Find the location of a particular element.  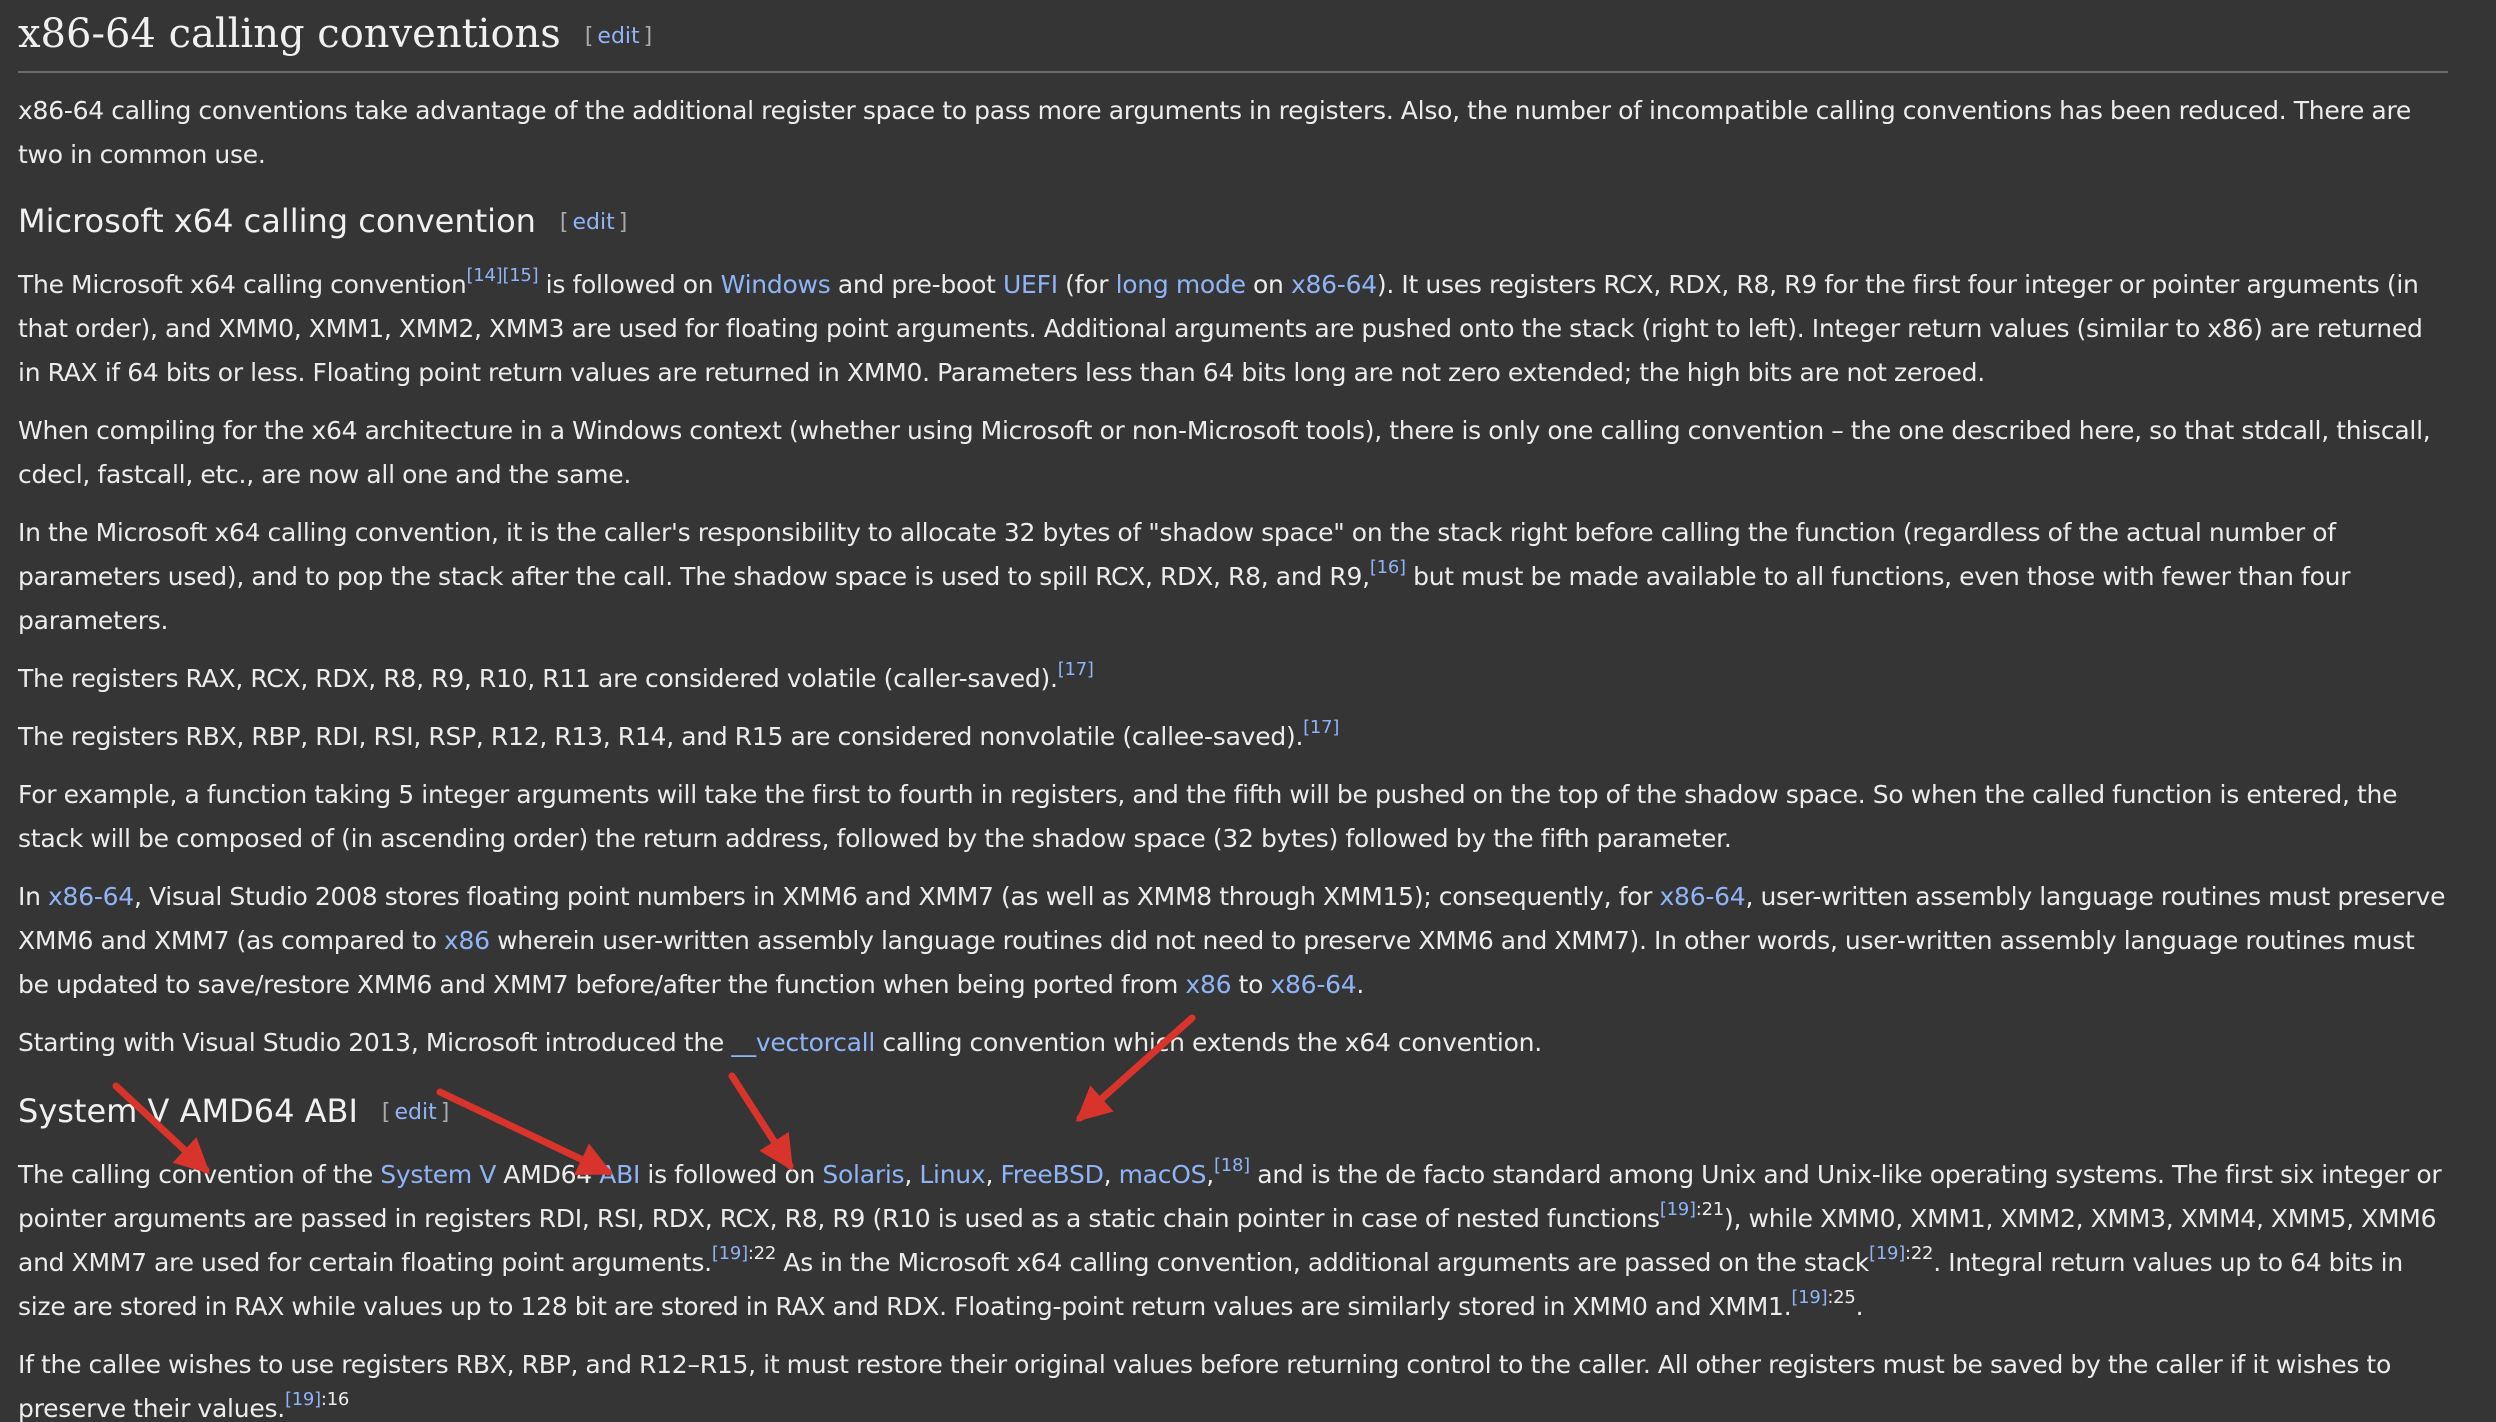

citation: [14][15] is located at coordinates (502, 275).